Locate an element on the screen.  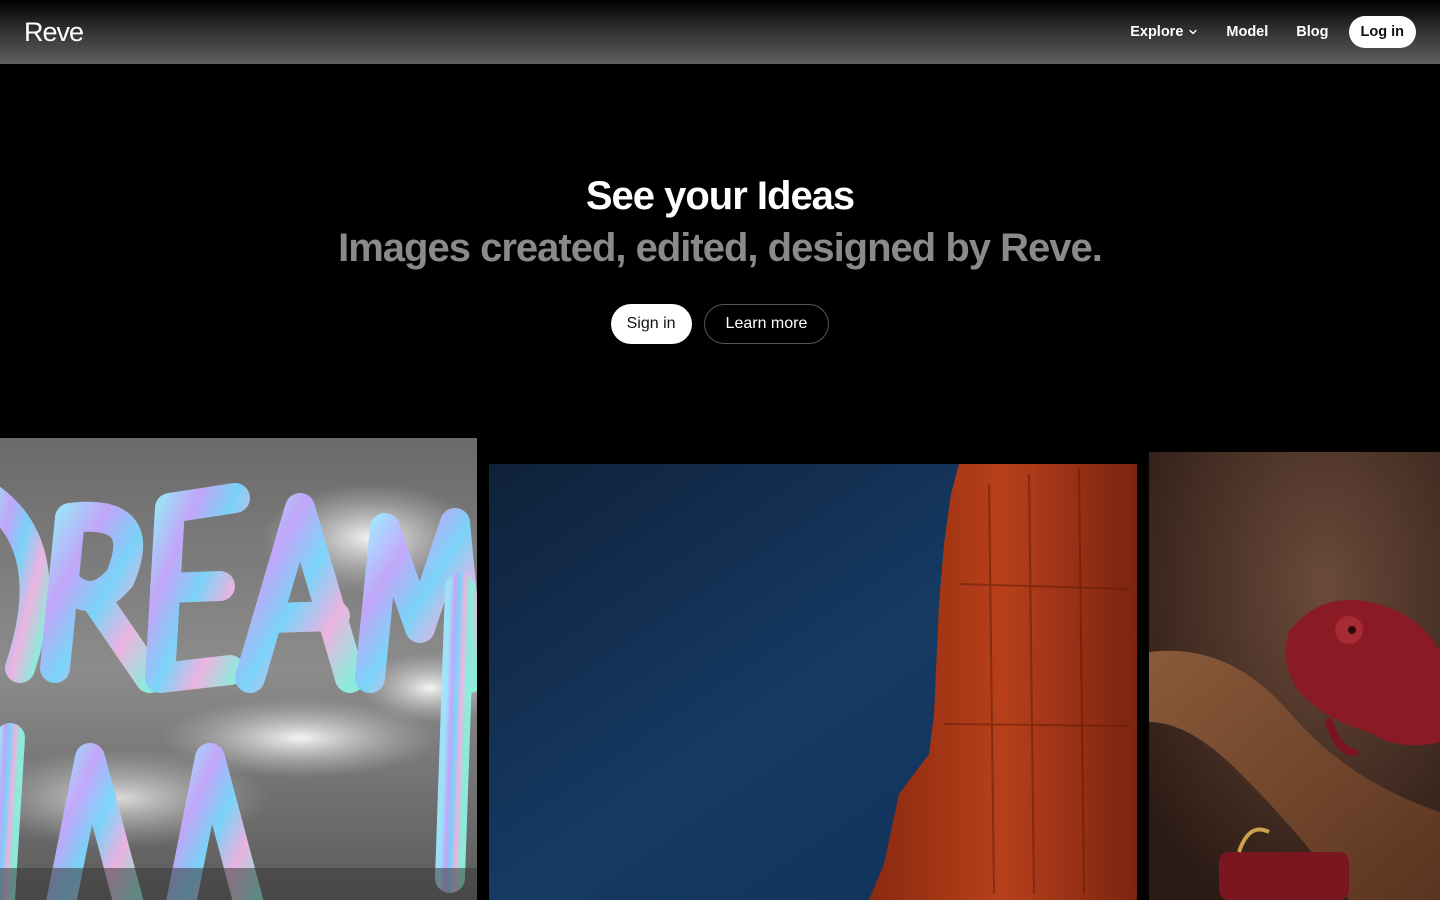
top-nav-bar: Reve Explore Model Blog Log in is located at coordinates (720, 32).